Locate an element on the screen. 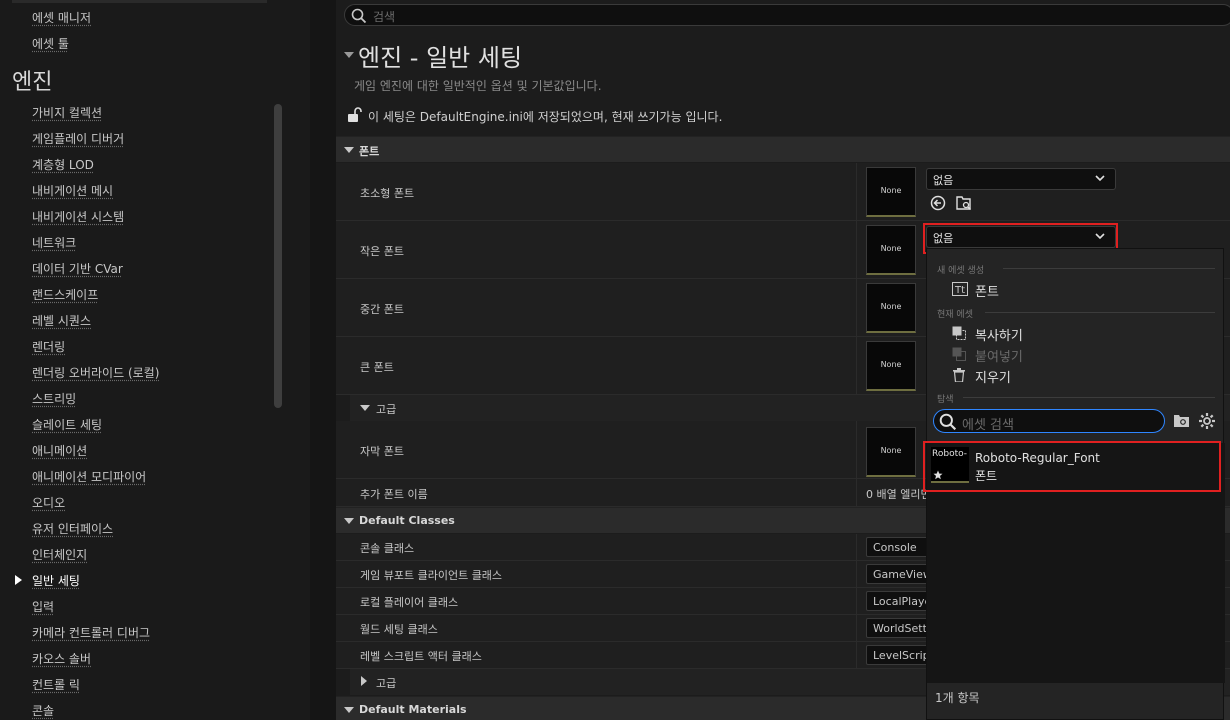 Image resolution: width=1230 pixels, height=720 pixels. sidebar-heading-engine: 엔진 is located at coordinates (32, 82).